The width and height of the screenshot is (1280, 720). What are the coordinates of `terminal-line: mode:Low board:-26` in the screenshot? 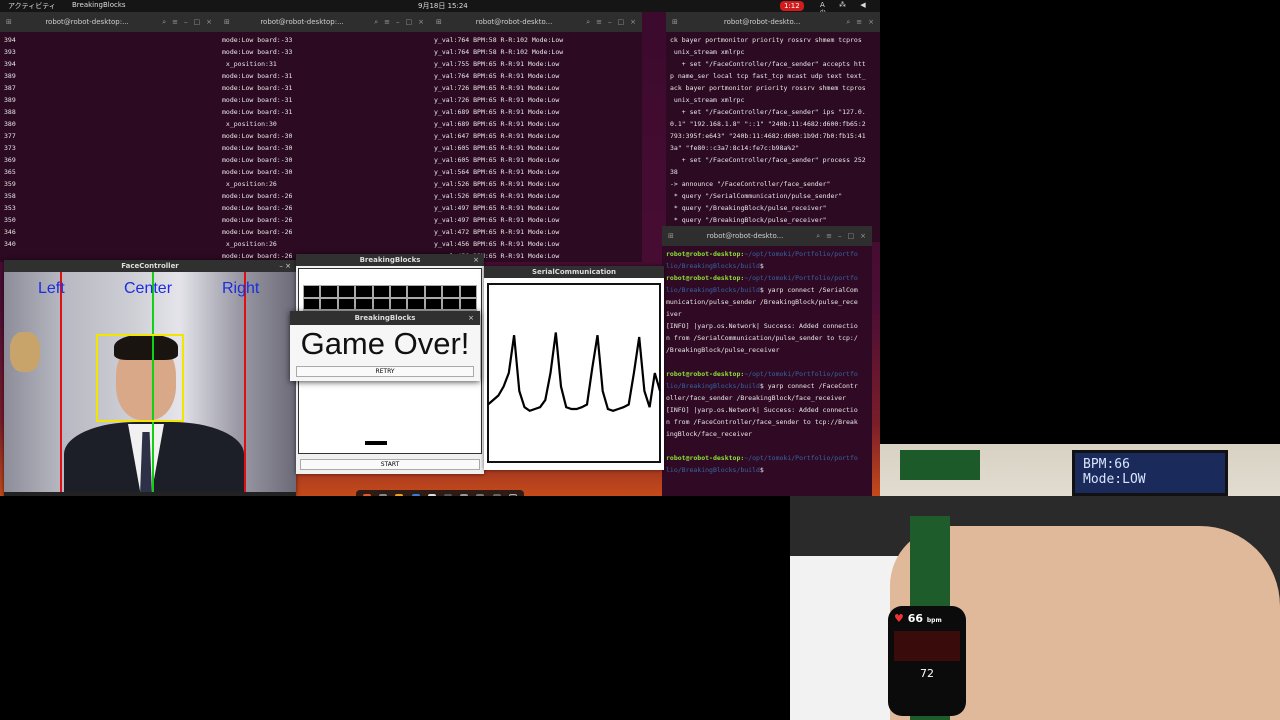 It's located at (257, 196).